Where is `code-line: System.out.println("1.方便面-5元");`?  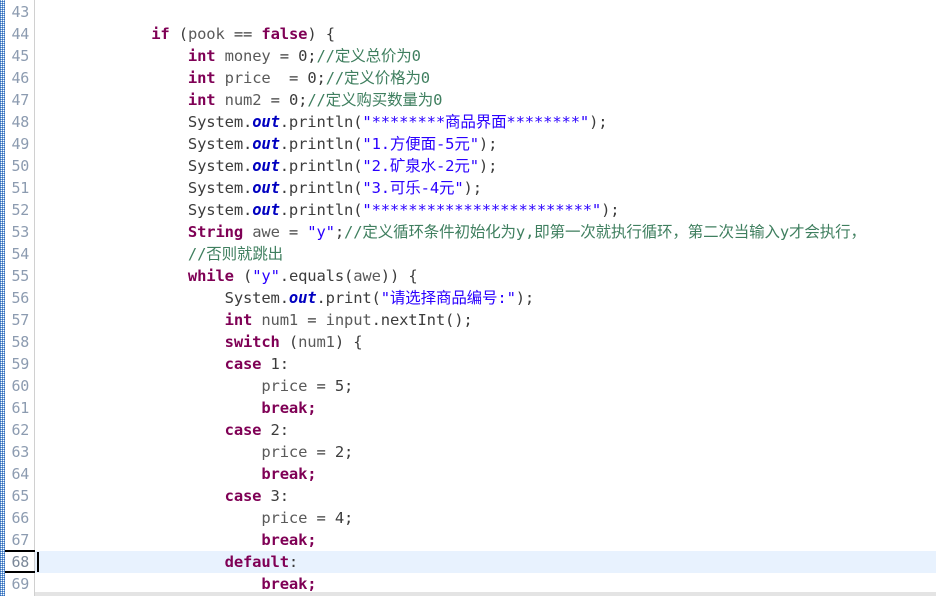
code-line: System.out.println("1.方便面-5元"); is located at coordinates (485, 144).